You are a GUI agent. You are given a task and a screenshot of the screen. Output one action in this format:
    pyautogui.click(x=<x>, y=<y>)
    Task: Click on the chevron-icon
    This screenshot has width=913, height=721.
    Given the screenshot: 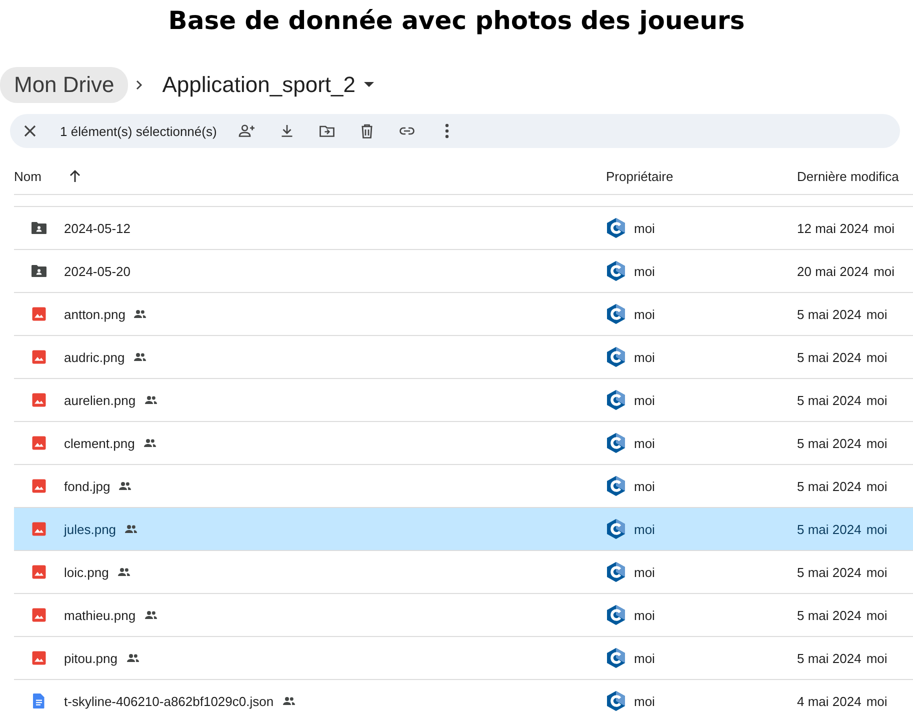 What is the action you would take?
    pyautogui.click(x=139, y=85)
    